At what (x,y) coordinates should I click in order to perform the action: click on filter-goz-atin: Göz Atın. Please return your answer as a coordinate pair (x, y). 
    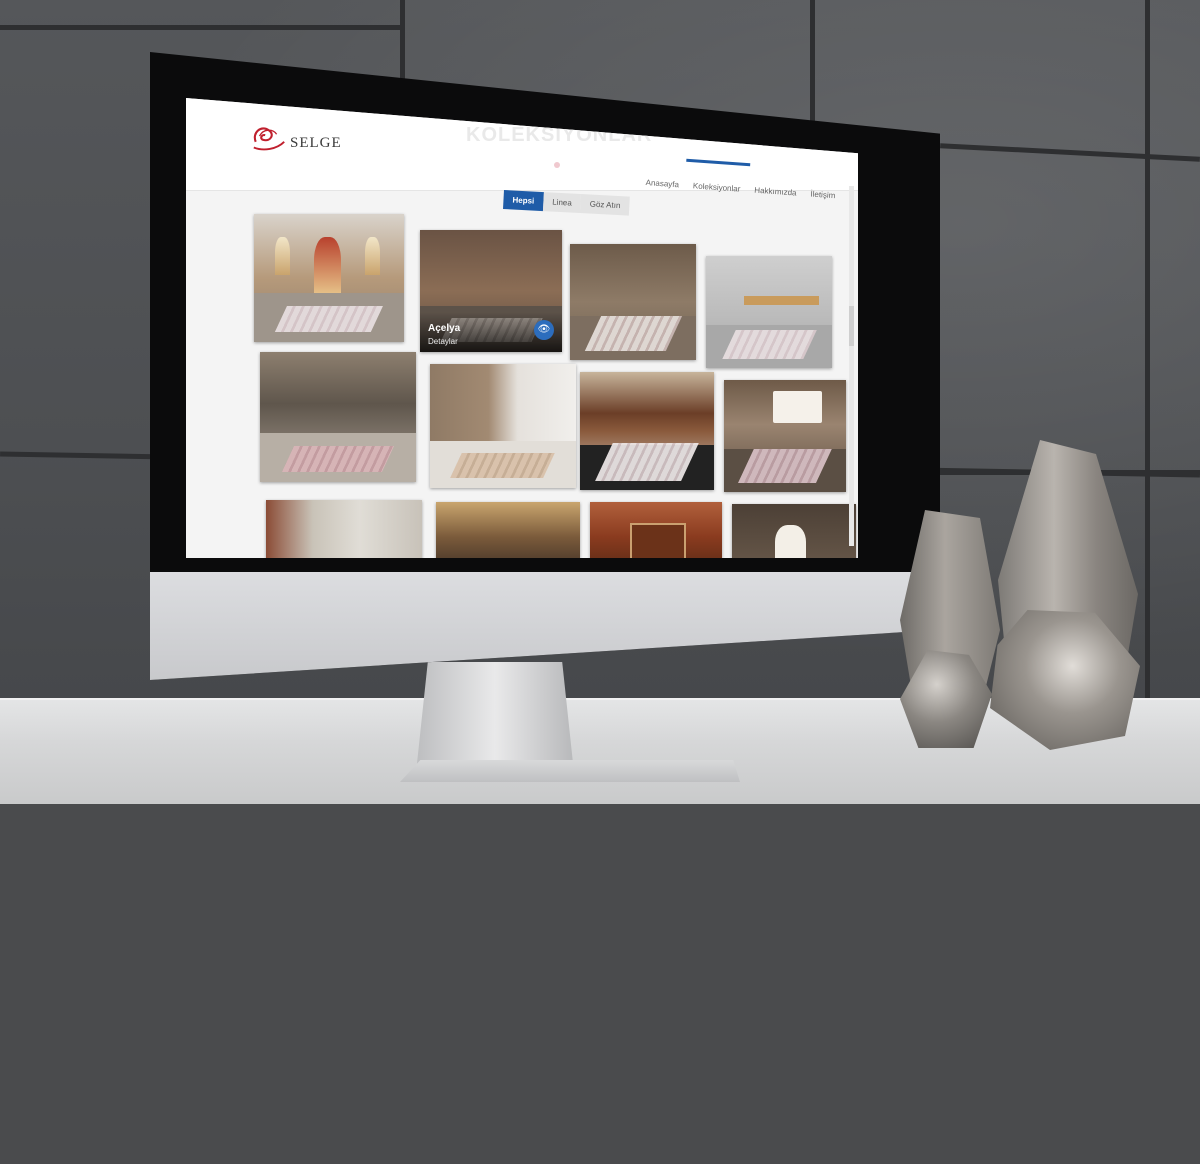
    Looking at the image, I should click on (605, 205).